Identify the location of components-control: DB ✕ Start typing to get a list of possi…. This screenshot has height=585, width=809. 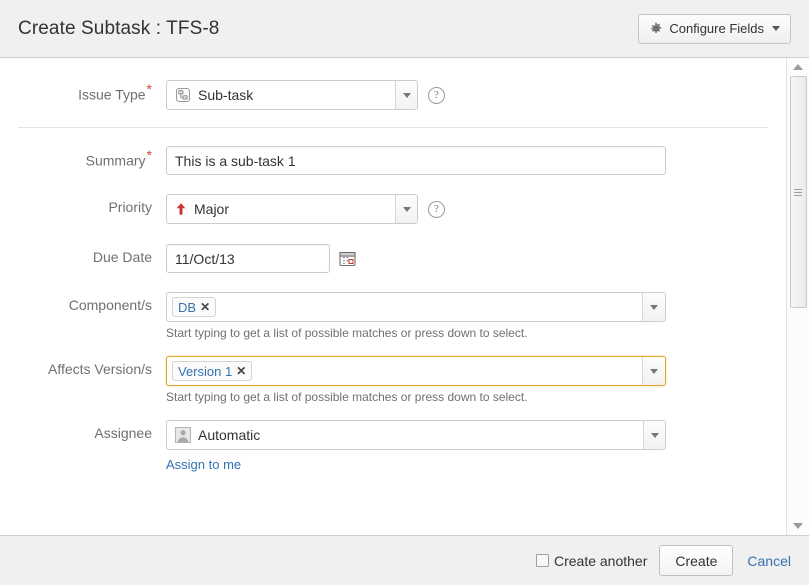
(467, 316).